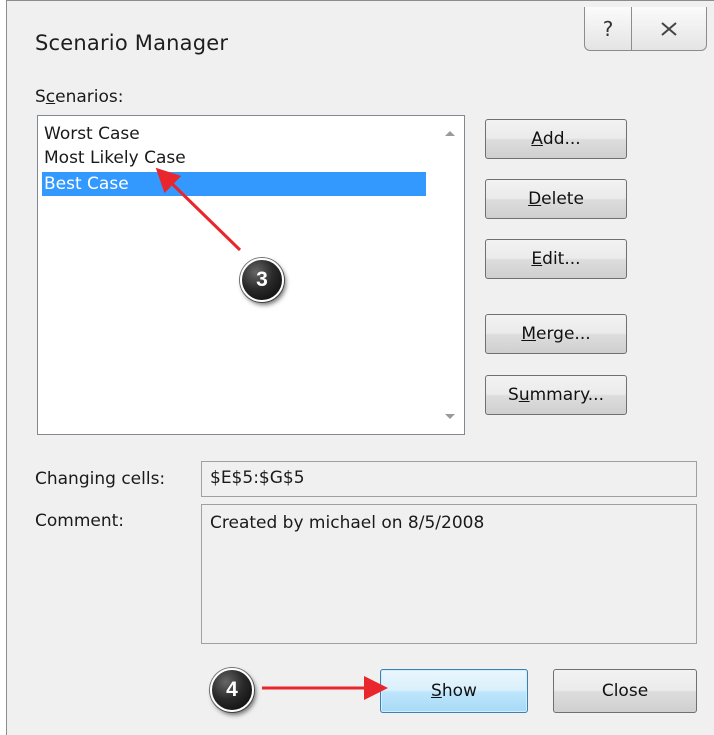 Image resolution: width=714 pixels, height=735 pixels. I want to click on step-4-marker: 4, so click(232, 690).